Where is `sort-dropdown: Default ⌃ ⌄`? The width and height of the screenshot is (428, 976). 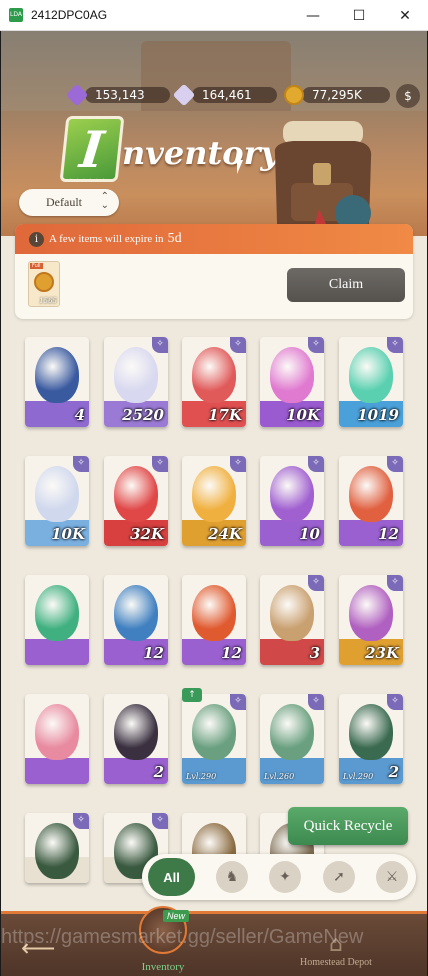 sort-dropdown: Default ⌃ ⌄ is located at coordinates (69, 202).